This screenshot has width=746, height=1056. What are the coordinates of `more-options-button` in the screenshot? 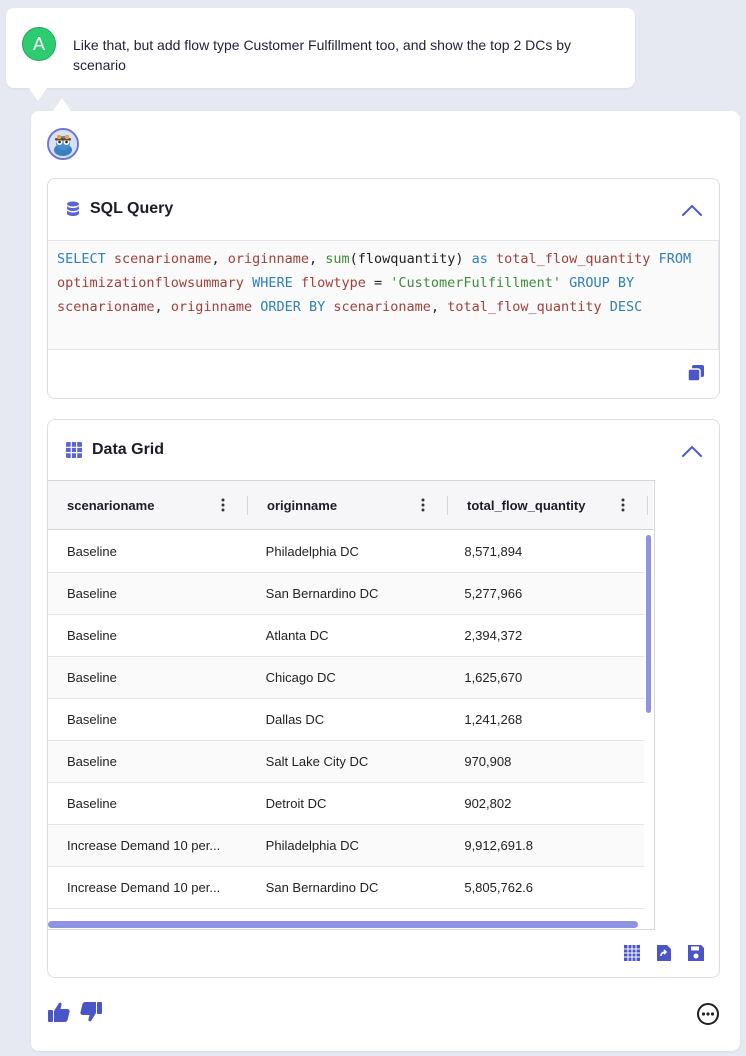 It's located at (708, 1014).